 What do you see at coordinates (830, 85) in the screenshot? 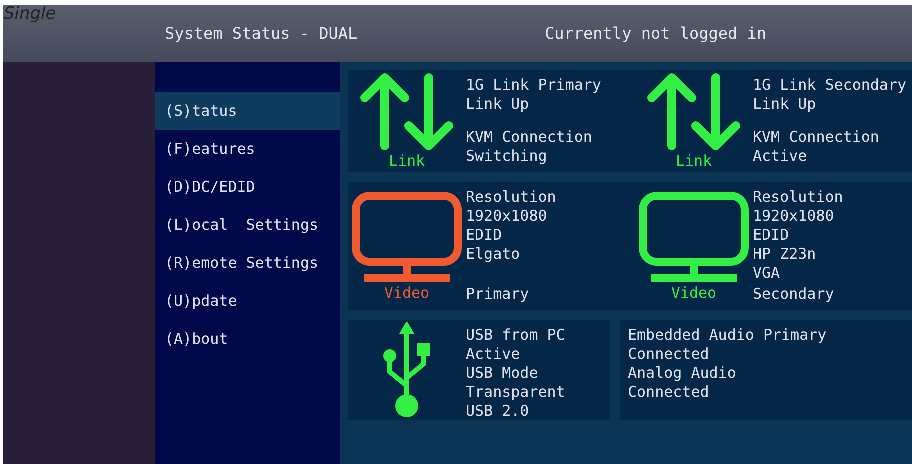
I see `status-line: 1G Link Secondary` at bounding box center [830, 85].